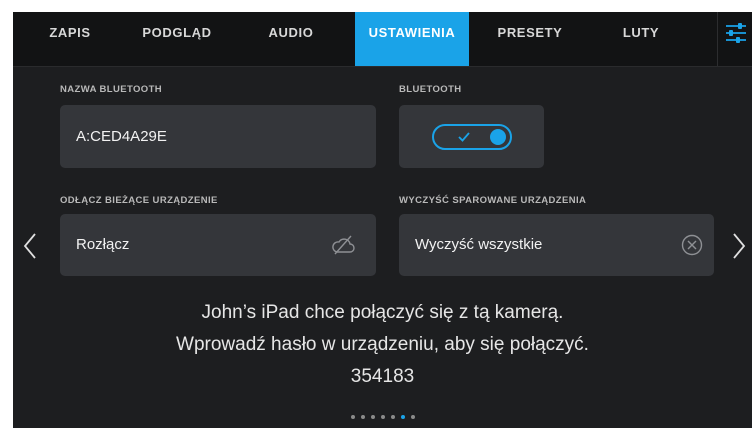 This screenshot has height=428, width=752. I want to click on check-icon, so click(464, 137).